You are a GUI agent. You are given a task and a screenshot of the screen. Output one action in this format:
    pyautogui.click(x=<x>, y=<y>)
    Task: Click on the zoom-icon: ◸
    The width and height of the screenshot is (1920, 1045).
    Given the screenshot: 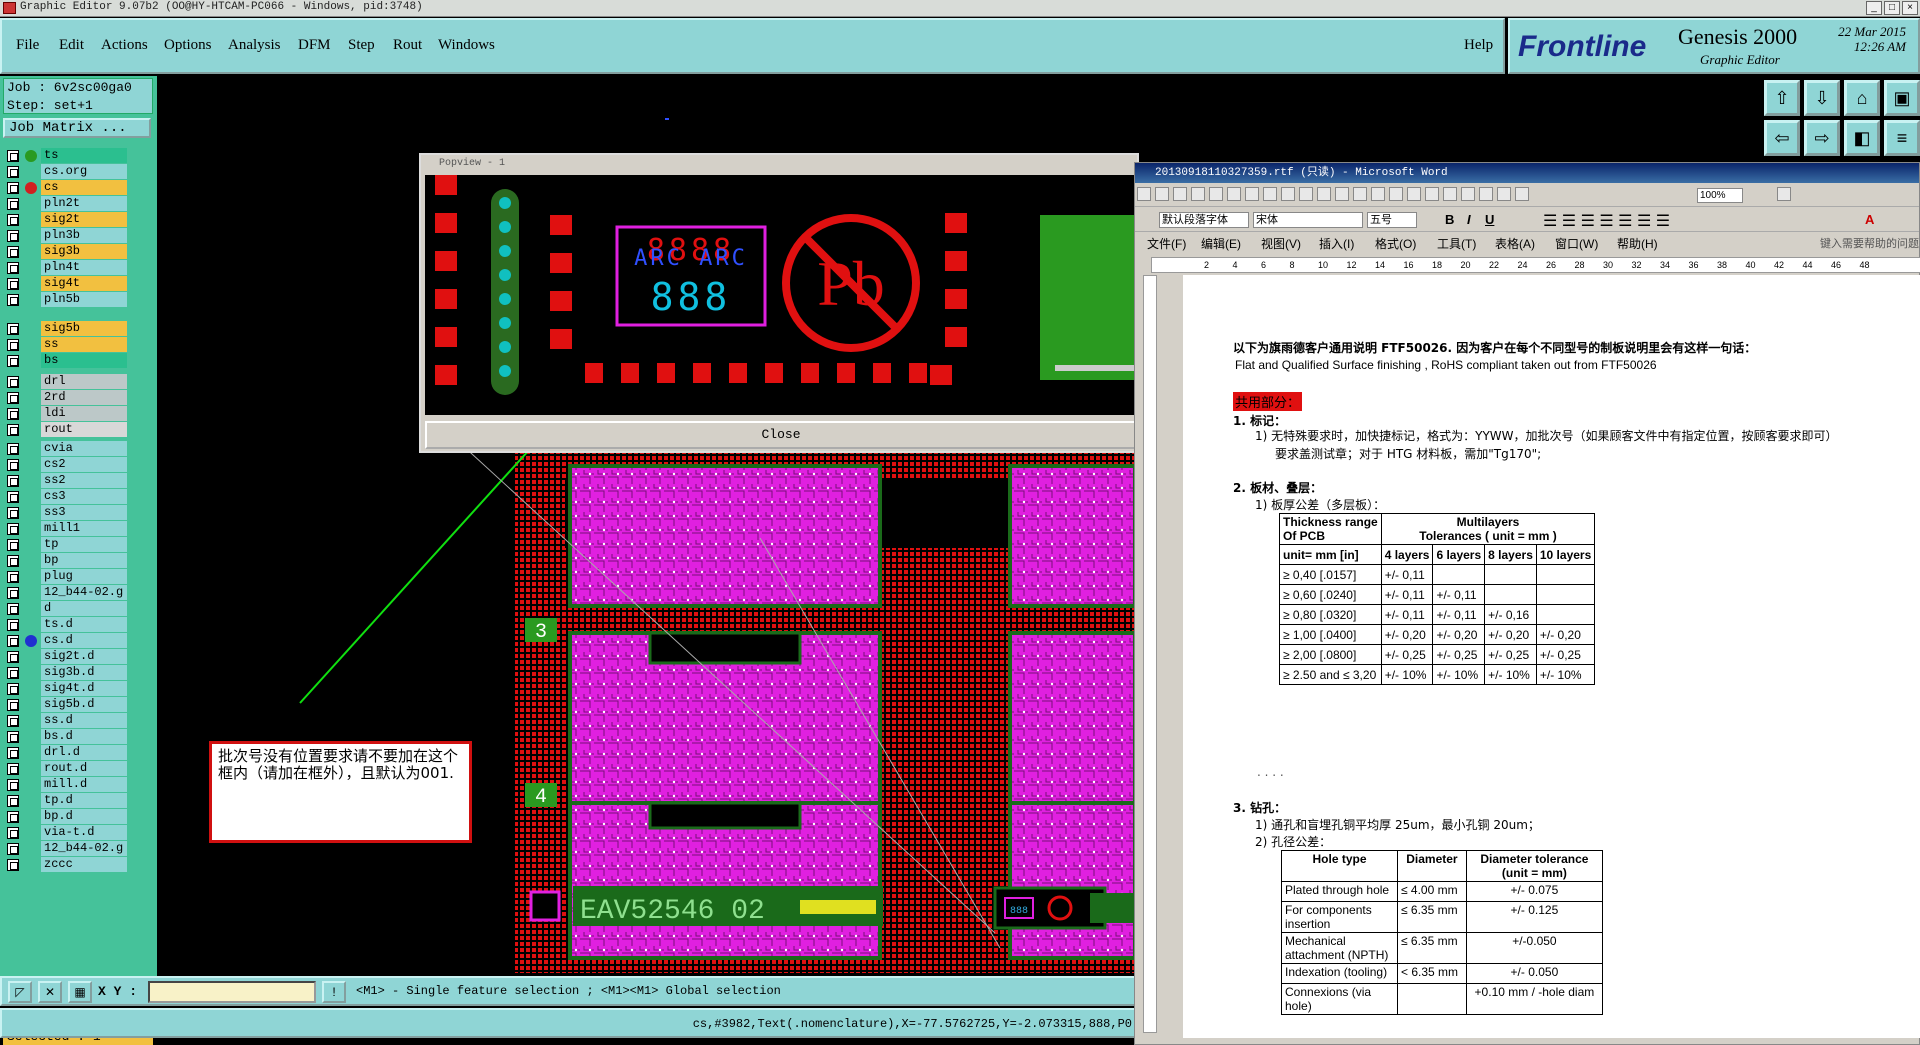 What is the action you would take?
    pyautogui.click(x=20, y=992)
    